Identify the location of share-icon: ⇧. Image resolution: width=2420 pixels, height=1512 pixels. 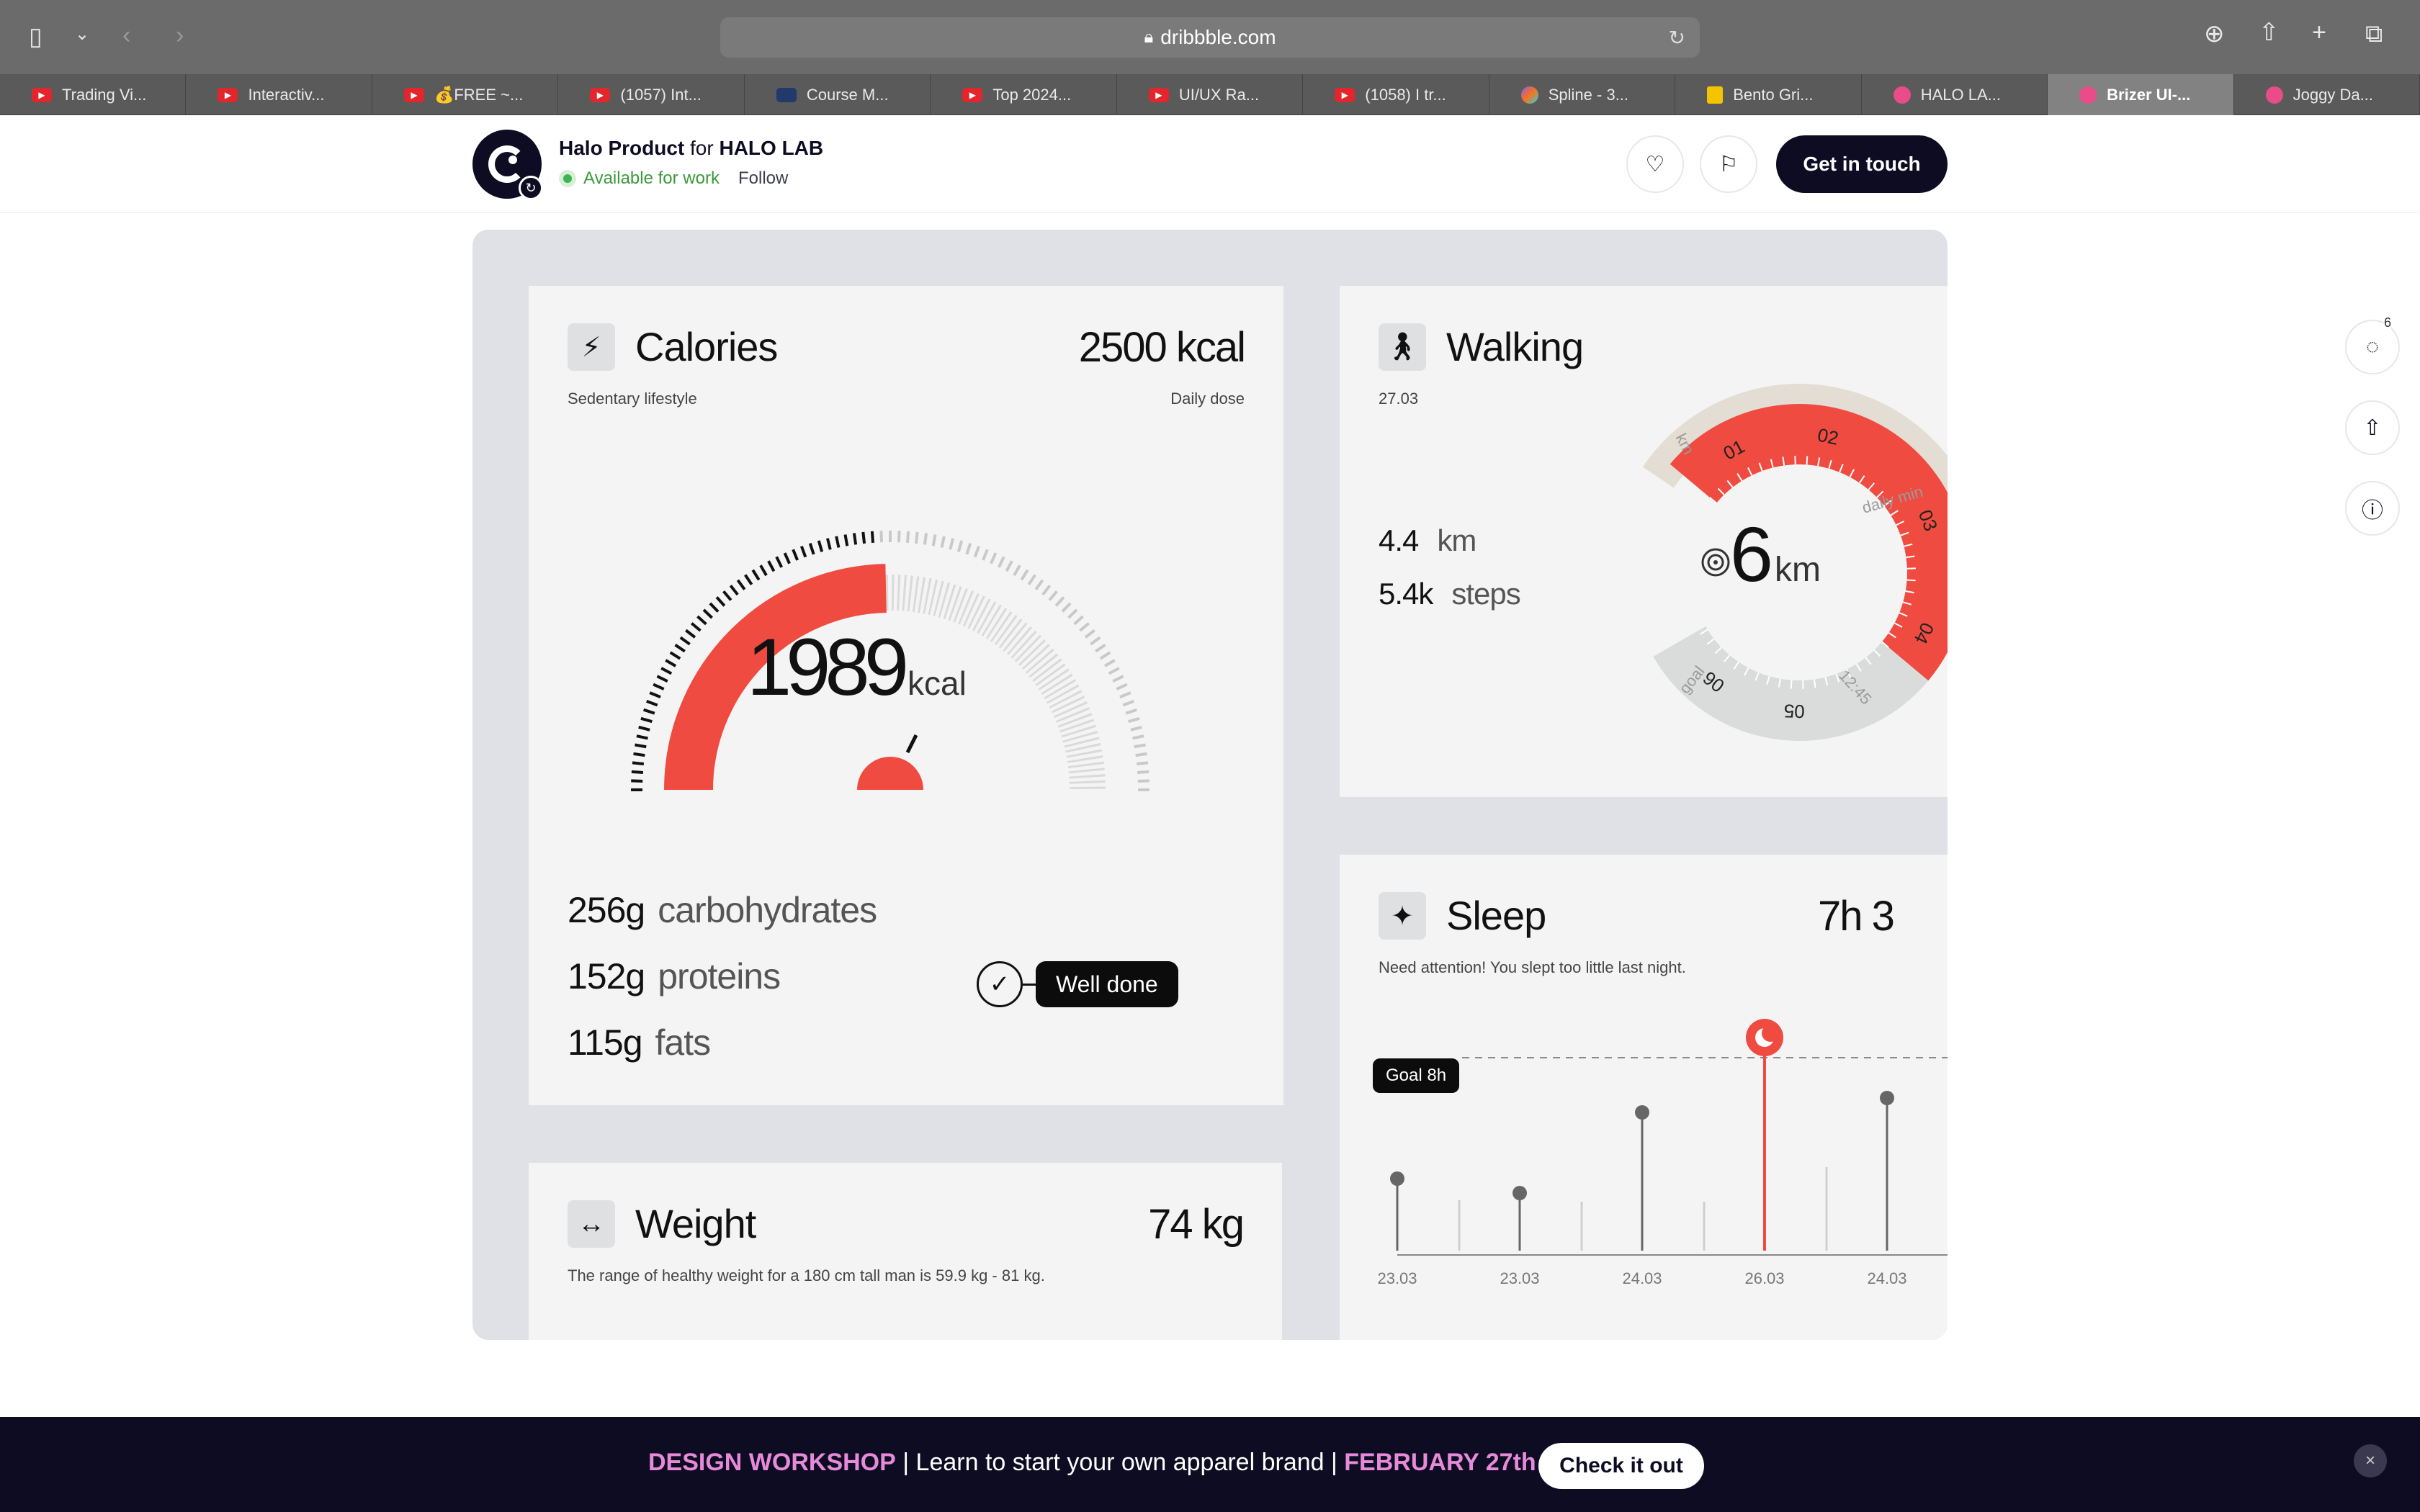
(2269, 32).